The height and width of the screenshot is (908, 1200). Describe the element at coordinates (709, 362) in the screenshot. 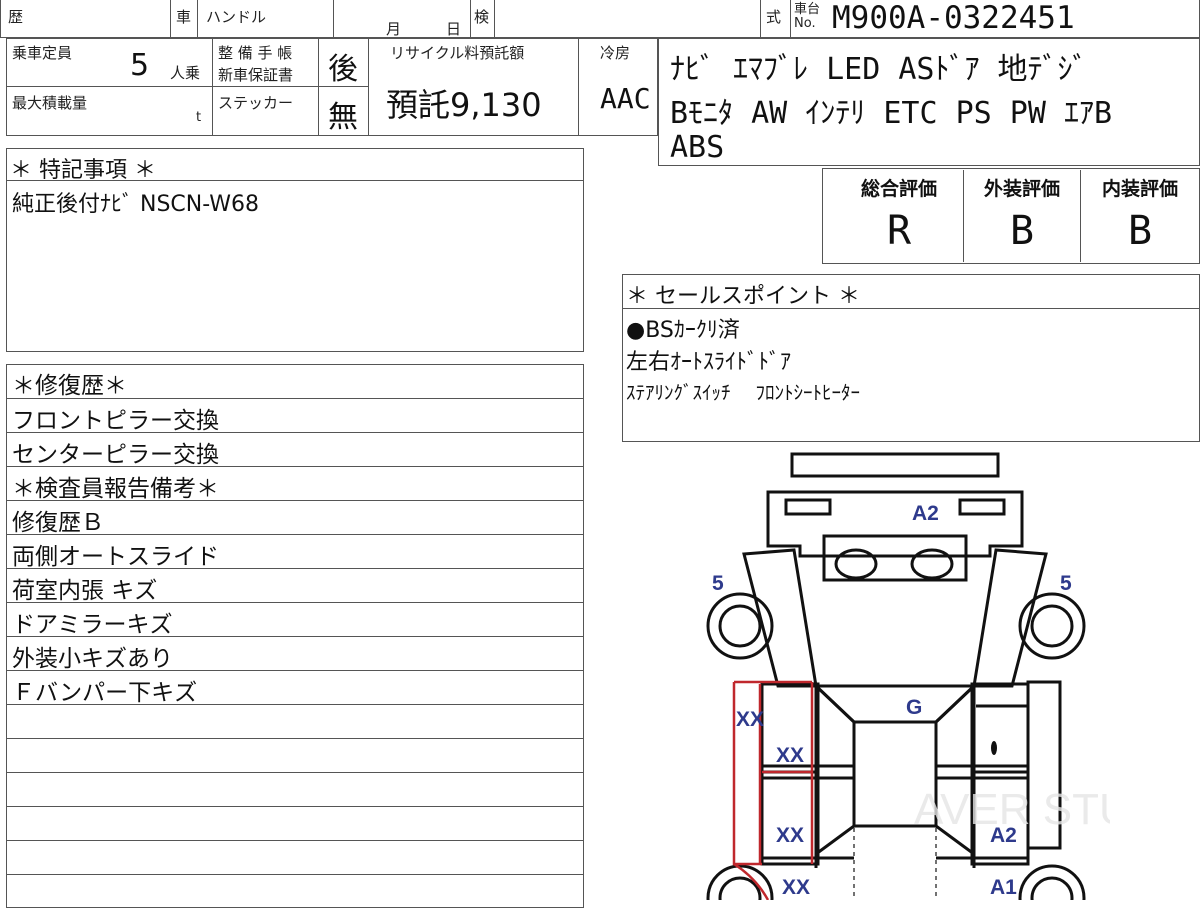

I see `sales-point-item: 左右ｵｰﾄｽﾗｲﾄﾞﾄﾞｱ` at that location.